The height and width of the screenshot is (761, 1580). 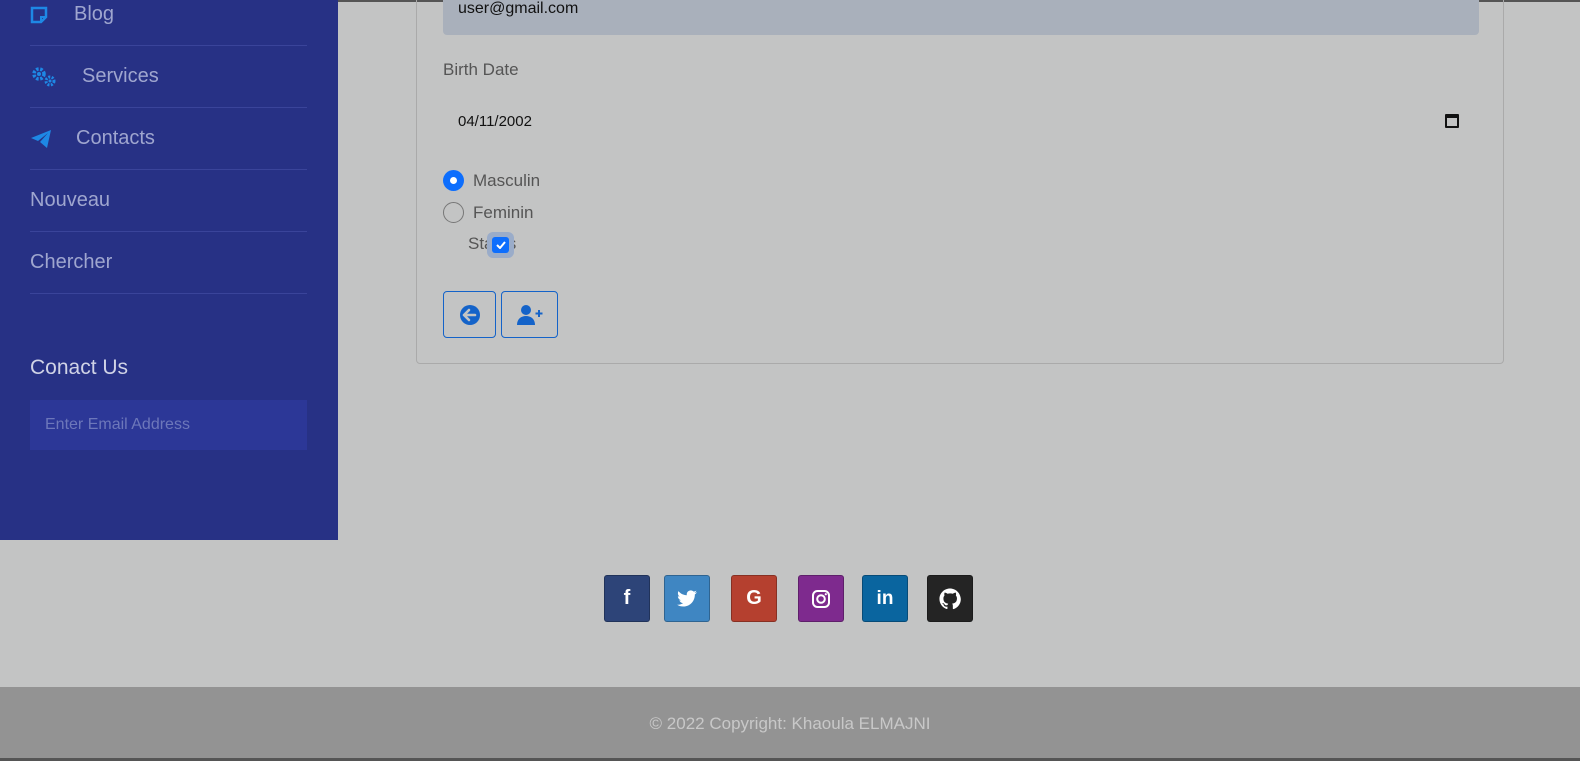 I want to click on gender-radio-feminin, so click(x=453, y=212).